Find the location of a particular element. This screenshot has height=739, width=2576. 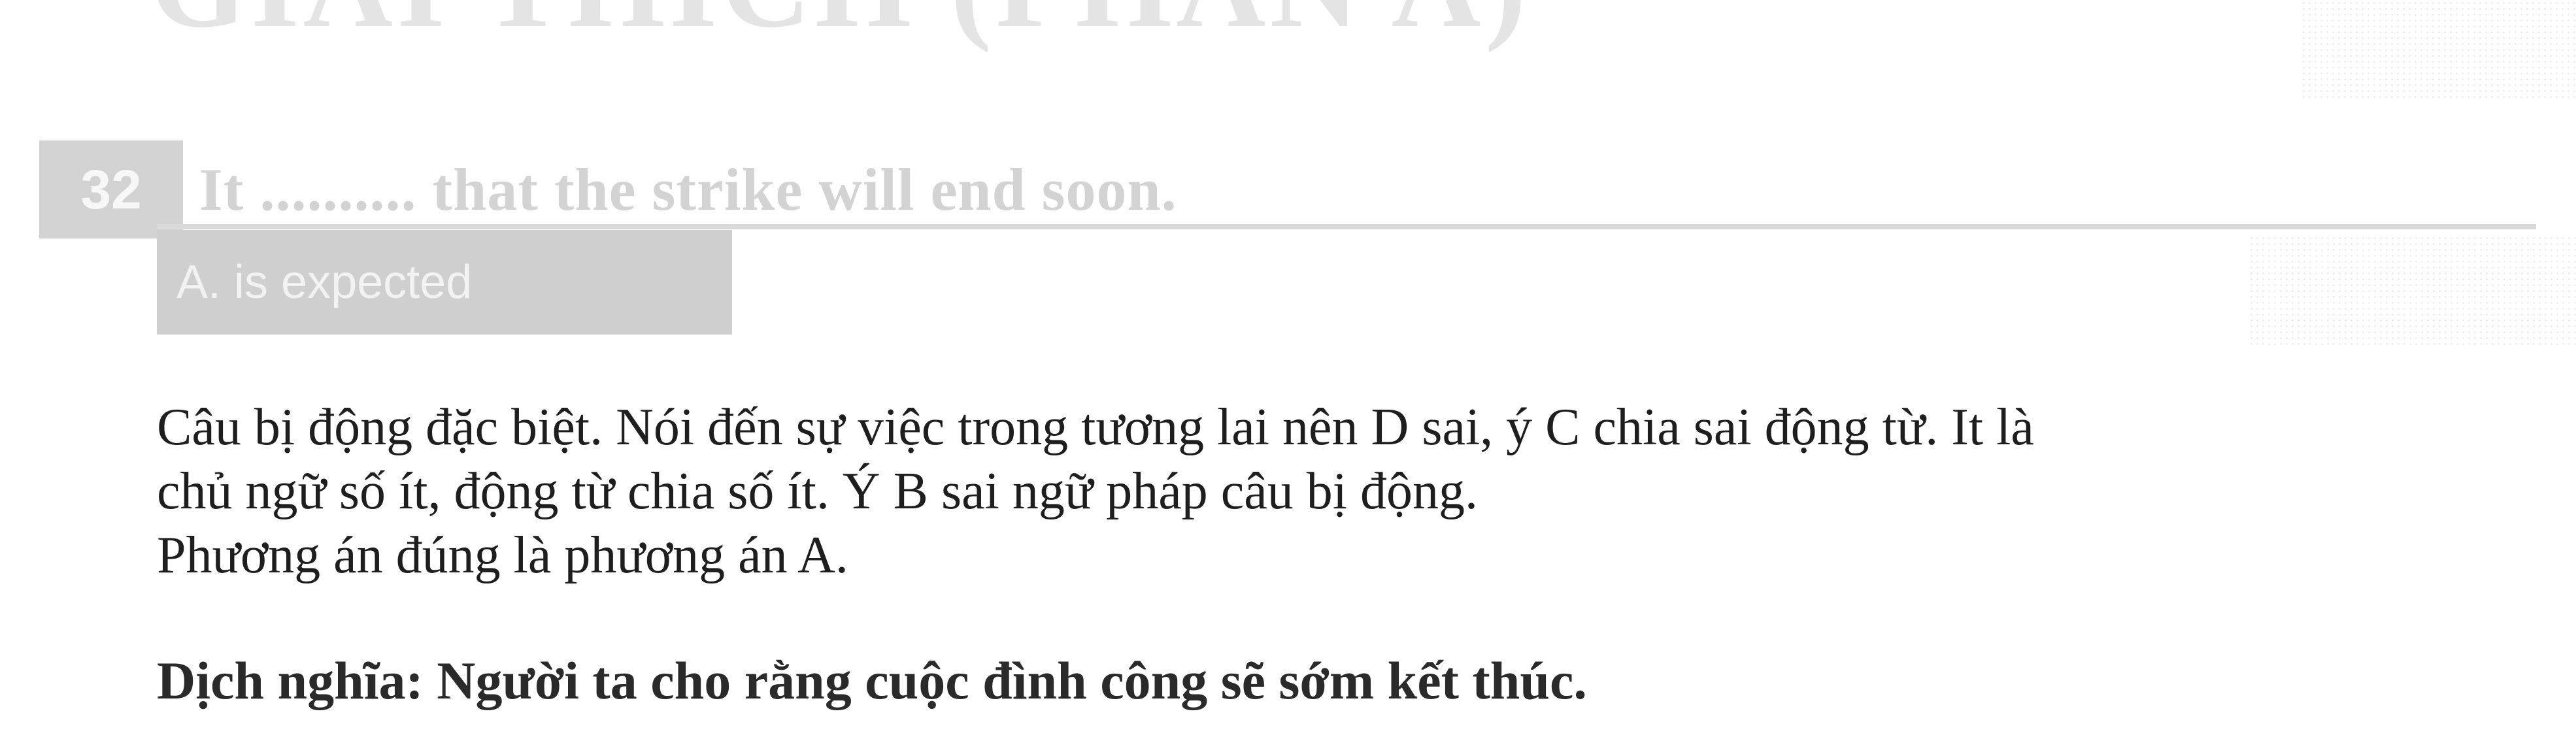

explanation-line: Phương án đúng là phương án A. is located at coordinates (503, 555).